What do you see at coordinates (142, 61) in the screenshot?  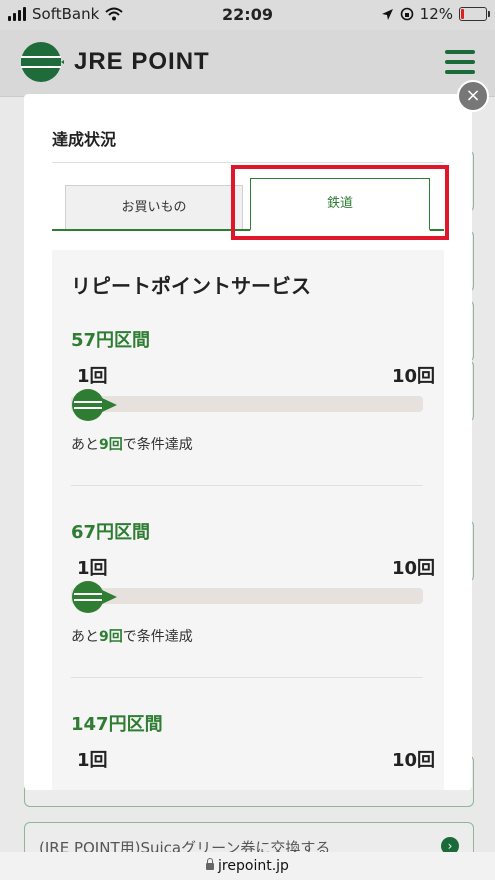 I see `logo-text: JRE POINT` at bounding box center [142, 61].